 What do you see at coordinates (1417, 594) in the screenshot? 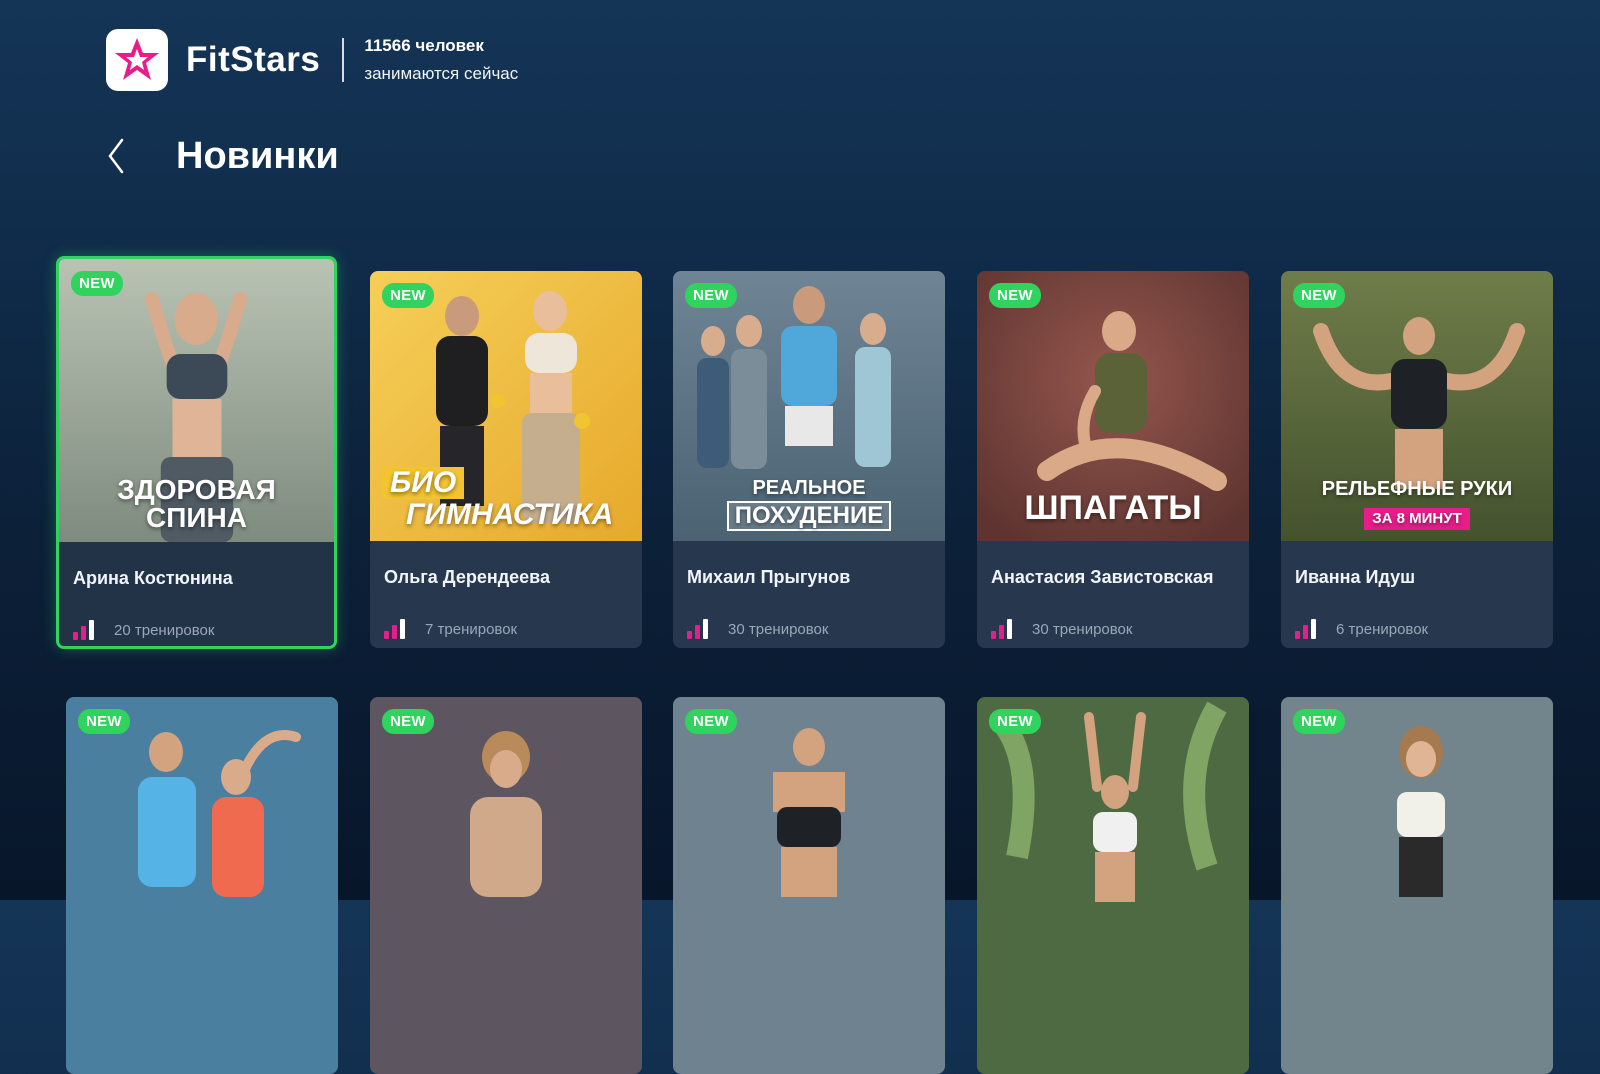
I see `program-info: Иванна Идуш 6 тренировок` at bounding box center [1417, 594].